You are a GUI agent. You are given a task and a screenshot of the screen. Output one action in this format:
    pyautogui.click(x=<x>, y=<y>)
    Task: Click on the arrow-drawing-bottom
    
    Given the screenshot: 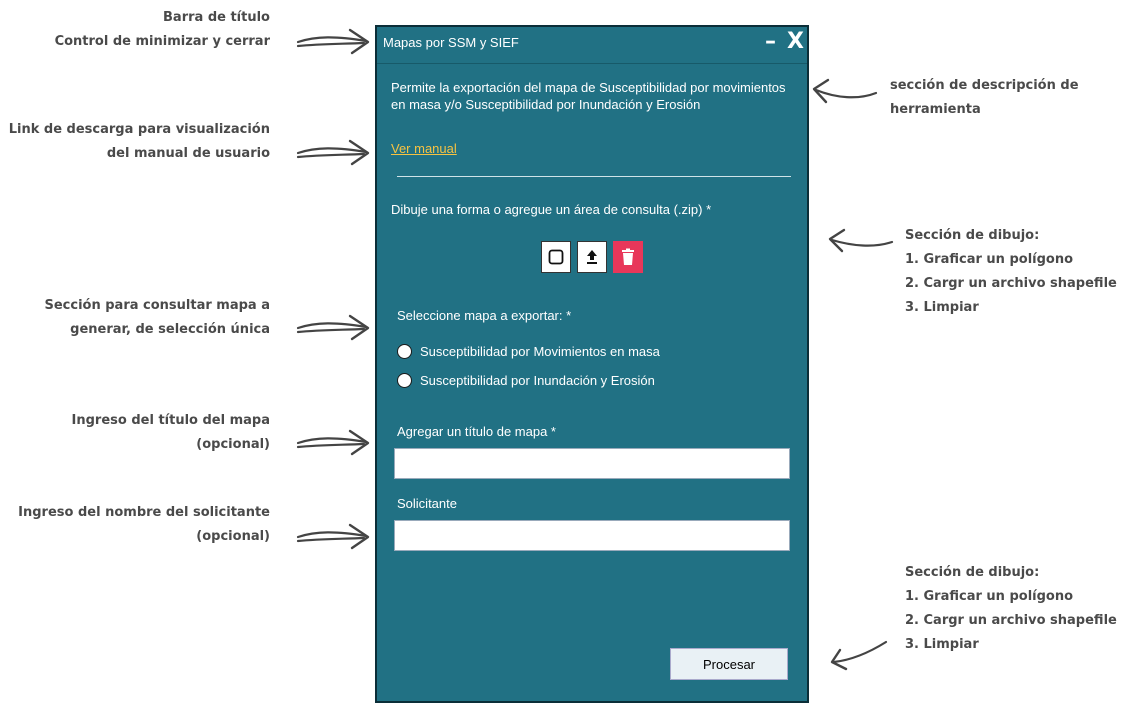 What is the action you would take?
    pyautogui.click(x=859, y=655)
    